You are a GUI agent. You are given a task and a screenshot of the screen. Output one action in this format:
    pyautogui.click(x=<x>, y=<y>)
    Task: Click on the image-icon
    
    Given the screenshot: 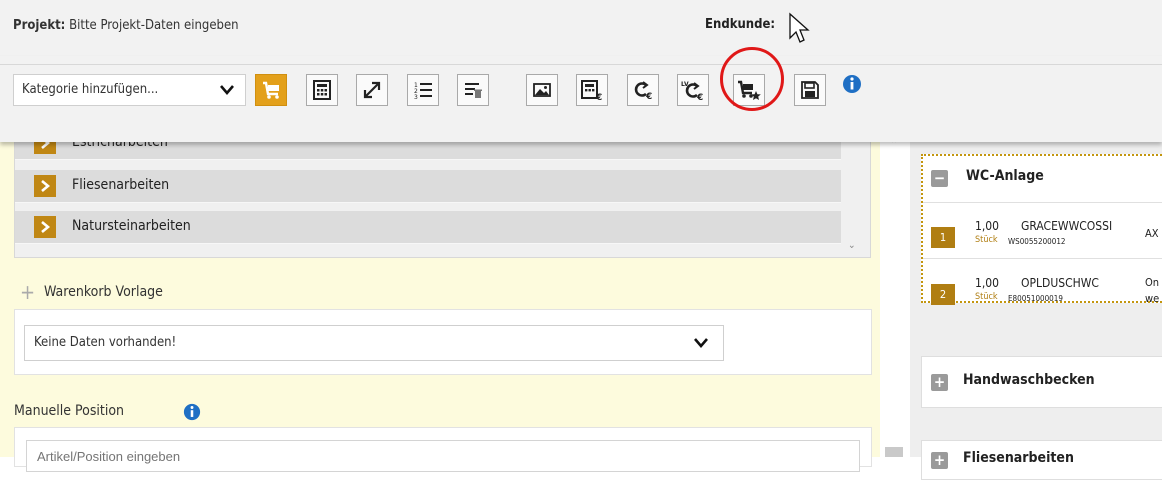 What is the action you would take?
    pyautogui.click(x=542, y=90)
    